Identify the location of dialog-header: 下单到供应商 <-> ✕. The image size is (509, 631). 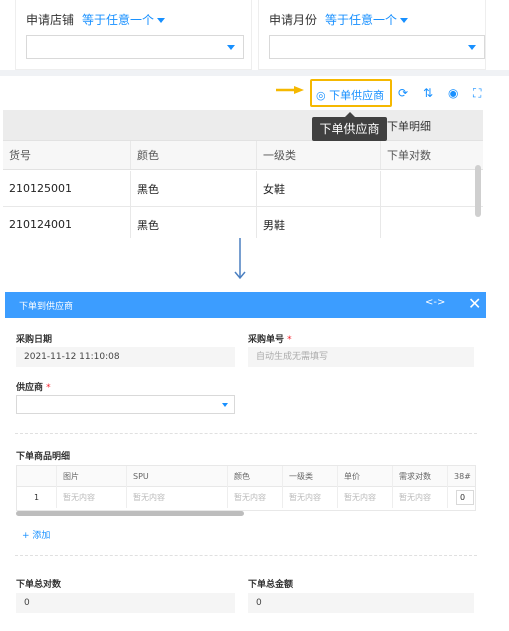
(245, 305).